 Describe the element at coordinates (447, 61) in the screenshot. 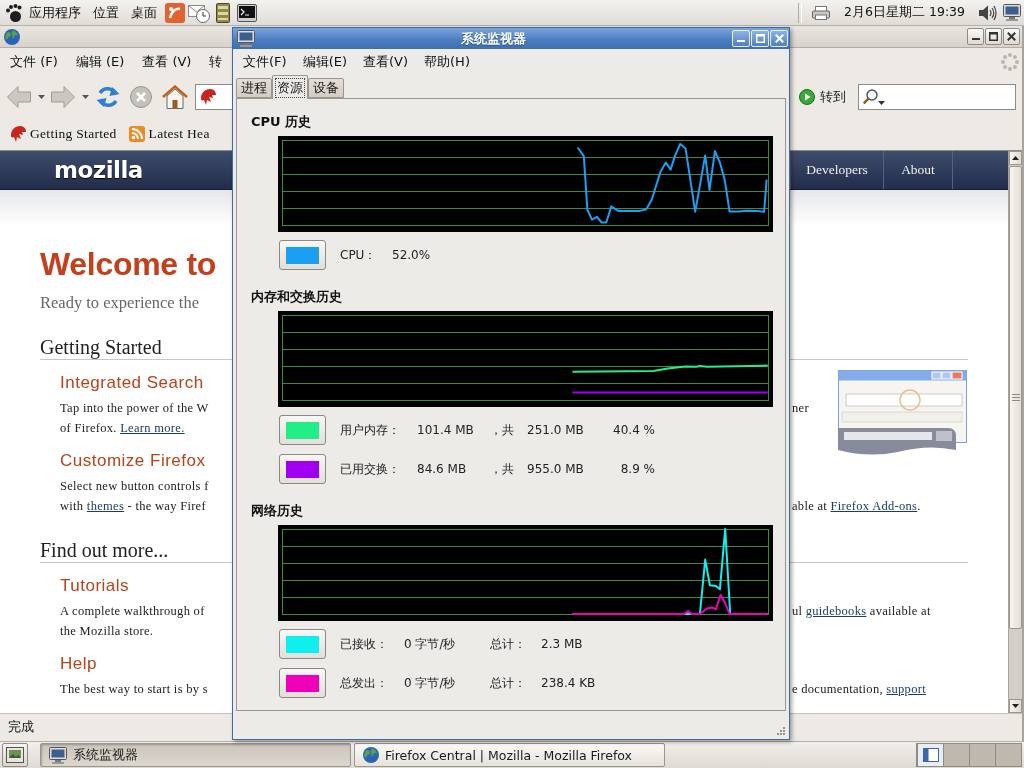

I see `menu-item: 帮助(H)` at that location.